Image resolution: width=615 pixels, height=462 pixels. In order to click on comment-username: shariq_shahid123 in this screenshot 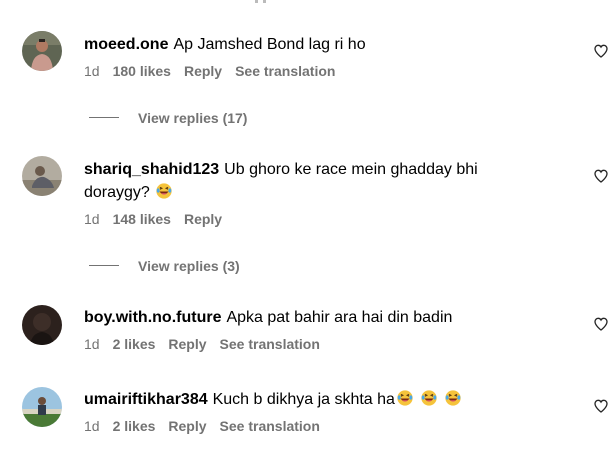, I will do `click(151, 169)`.